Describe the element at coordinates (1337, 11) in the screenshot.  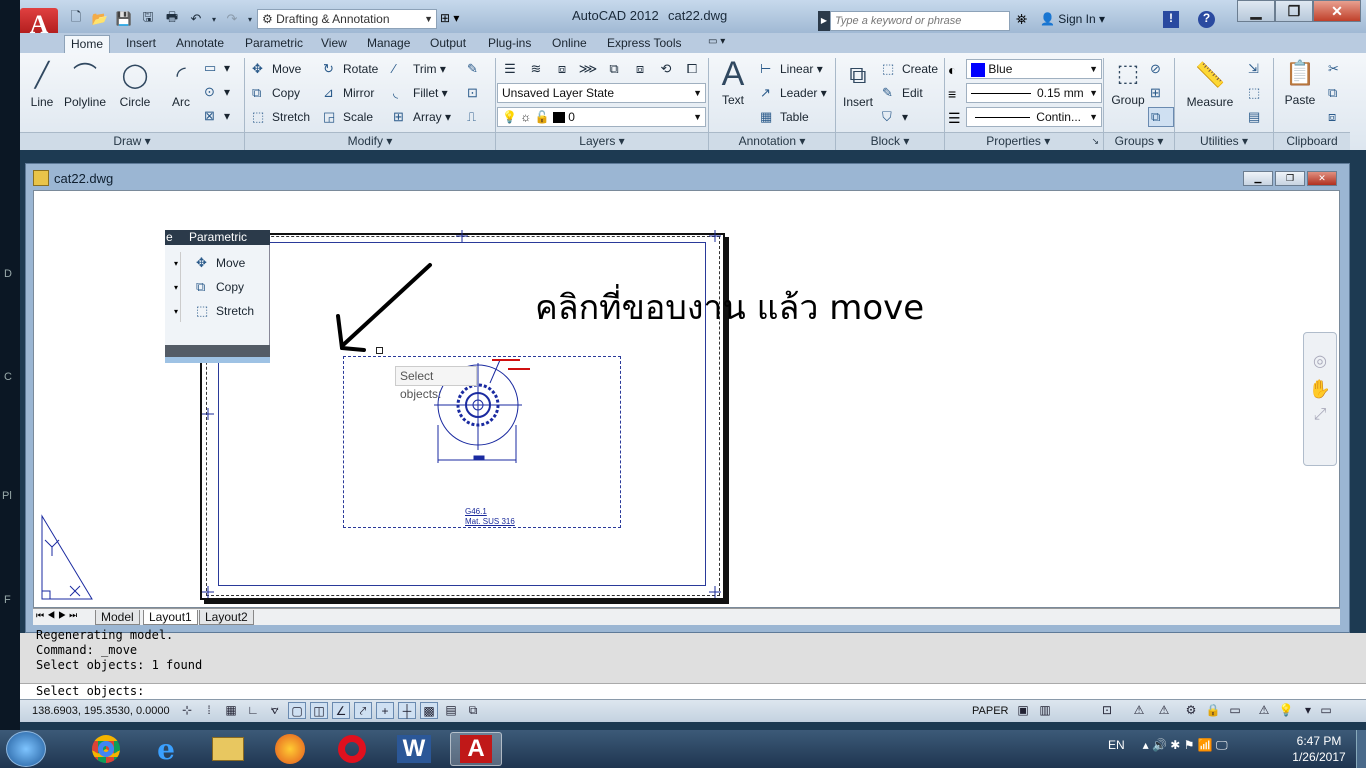
I see `close-button: ✕` at that location.